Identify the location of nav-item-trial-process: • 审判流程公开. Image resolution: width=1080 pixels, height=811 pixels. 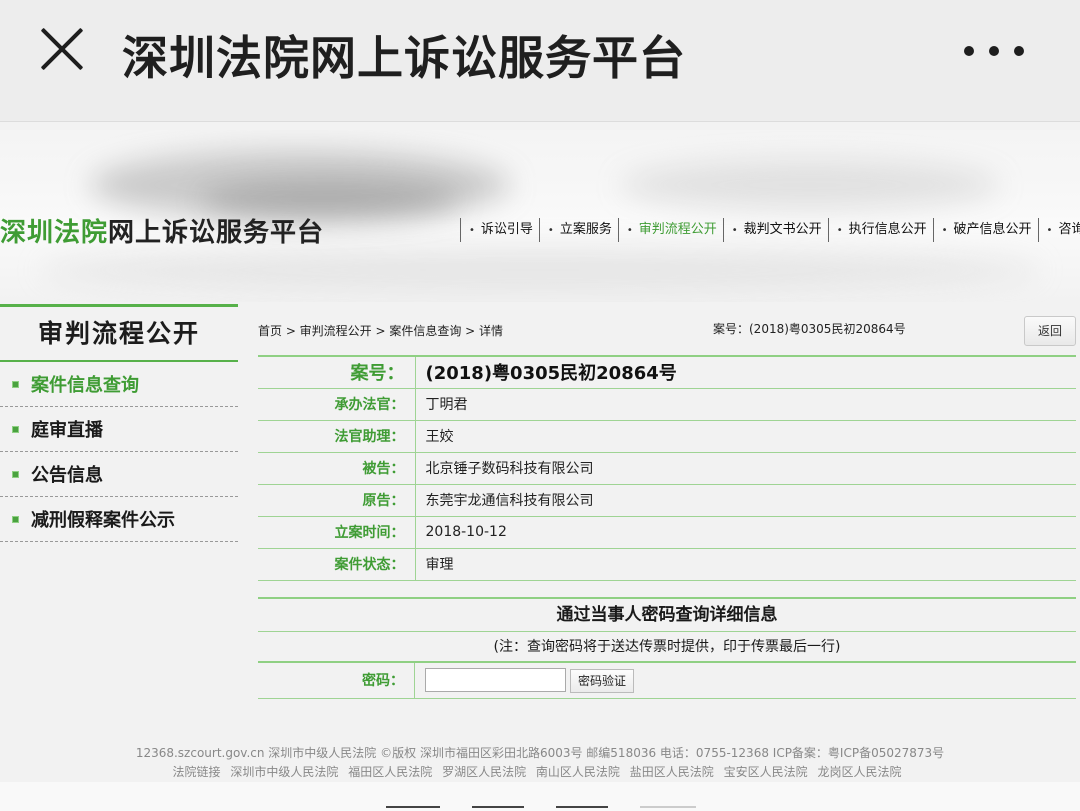
(670, 230).